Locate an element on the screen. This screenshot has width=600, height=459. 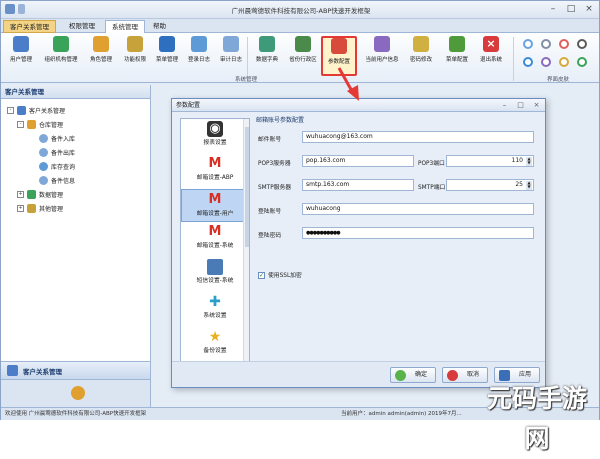
tree-node-warehouse: - 仓库管理 is located at coordinates (75, 124).